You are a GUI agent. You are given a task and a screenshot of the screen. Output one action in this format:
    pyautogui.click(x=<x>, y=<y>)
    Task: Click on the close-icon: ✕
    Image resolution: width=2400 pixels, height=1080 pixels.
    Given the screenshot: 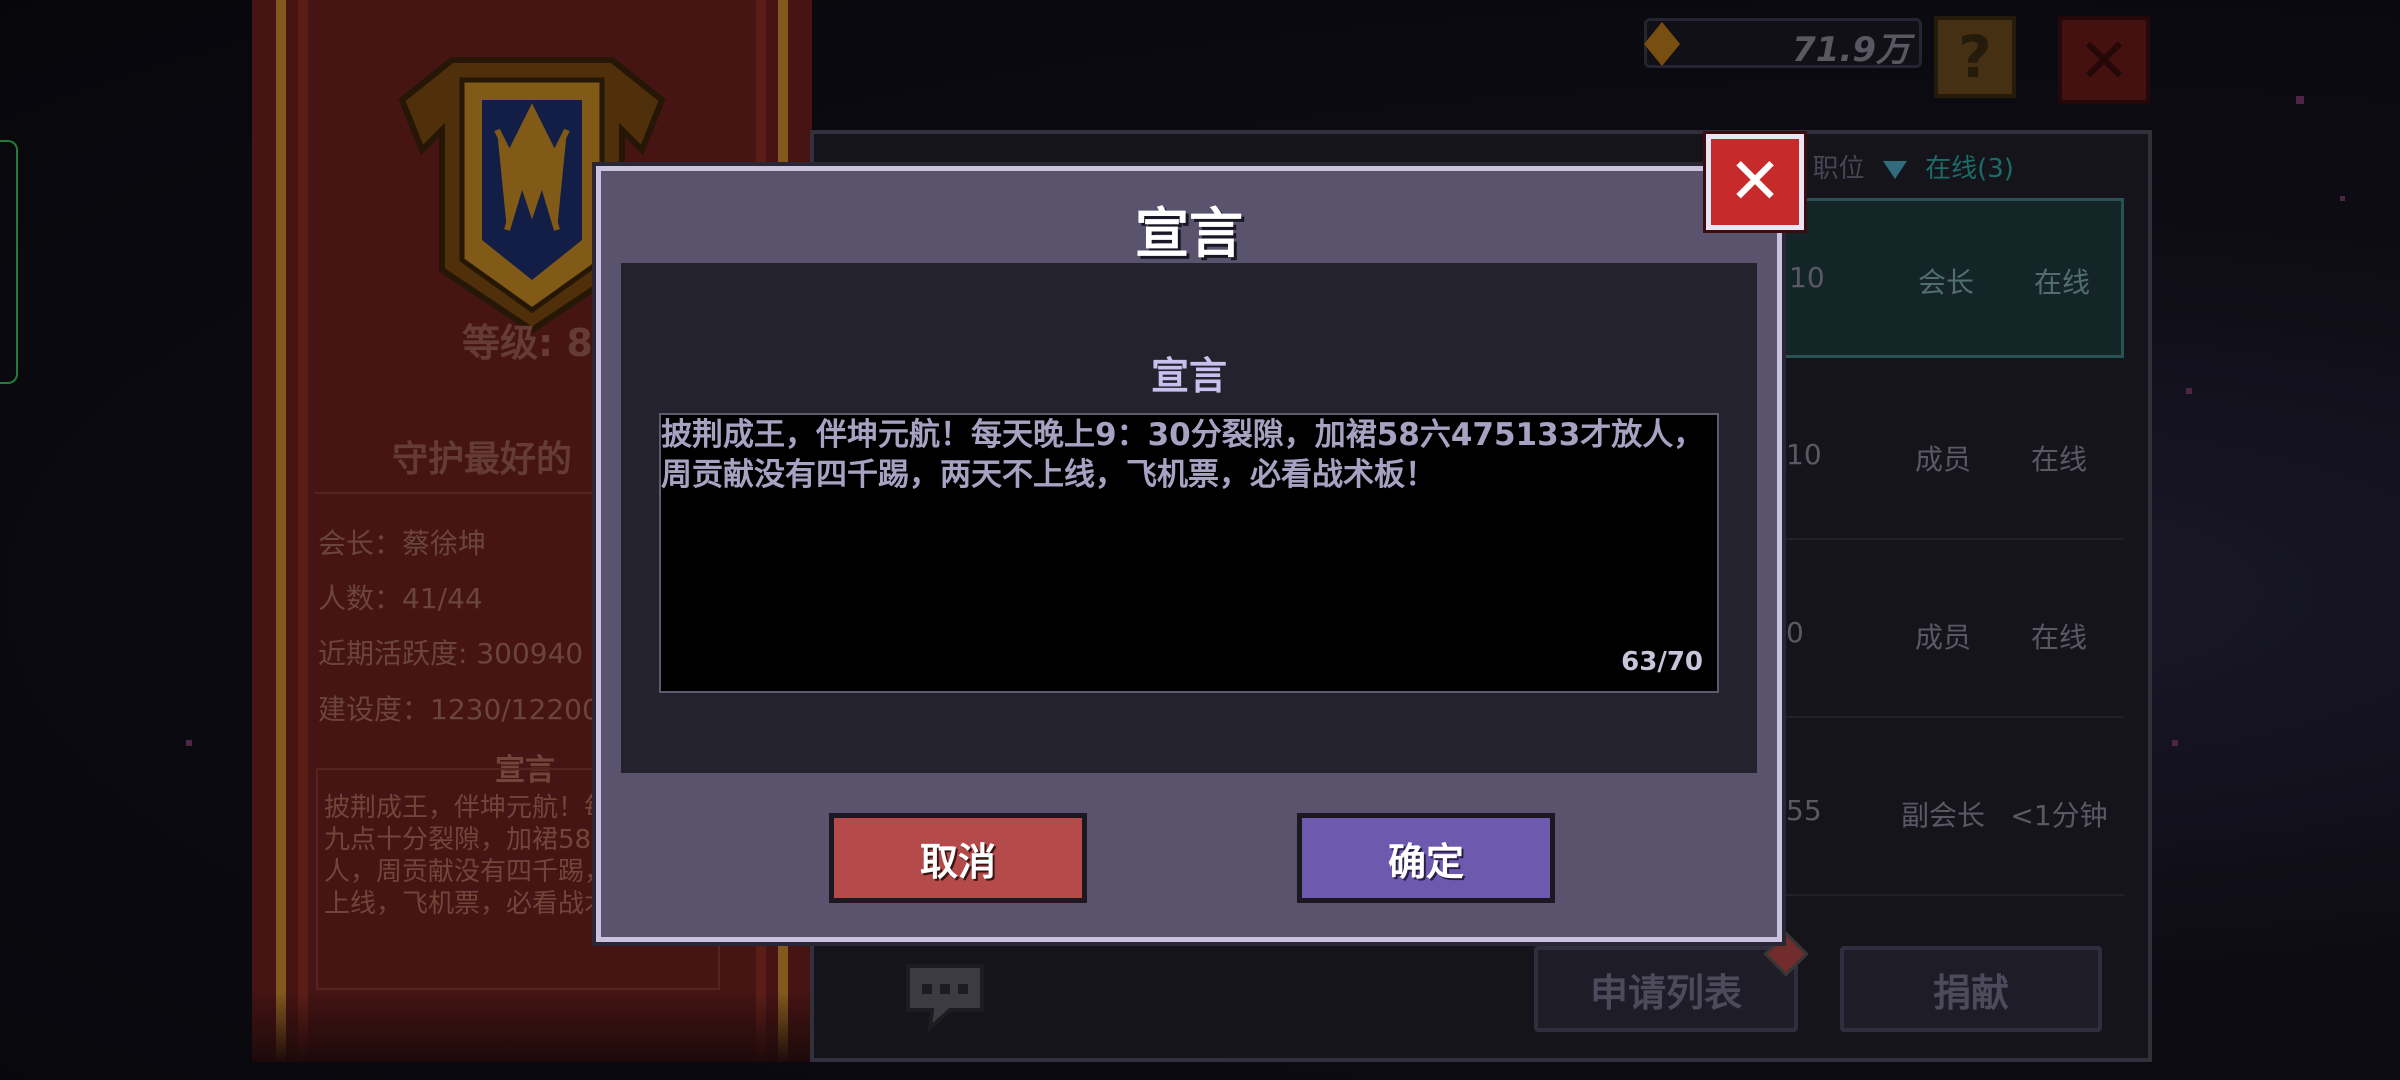 What is the action you would take?
    pyautogui.click(x=1755, y=182)
    